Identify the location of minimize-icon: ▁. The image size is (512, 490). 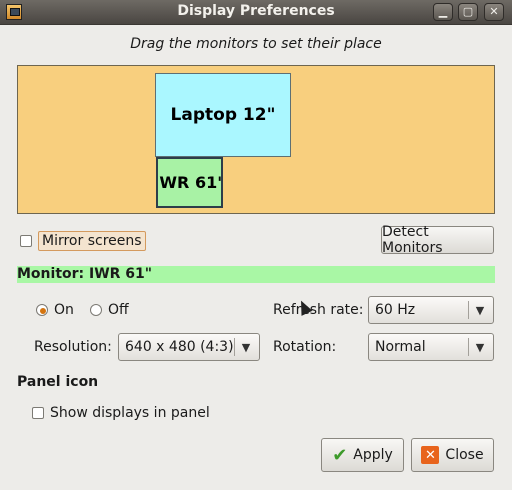
(443, 11).